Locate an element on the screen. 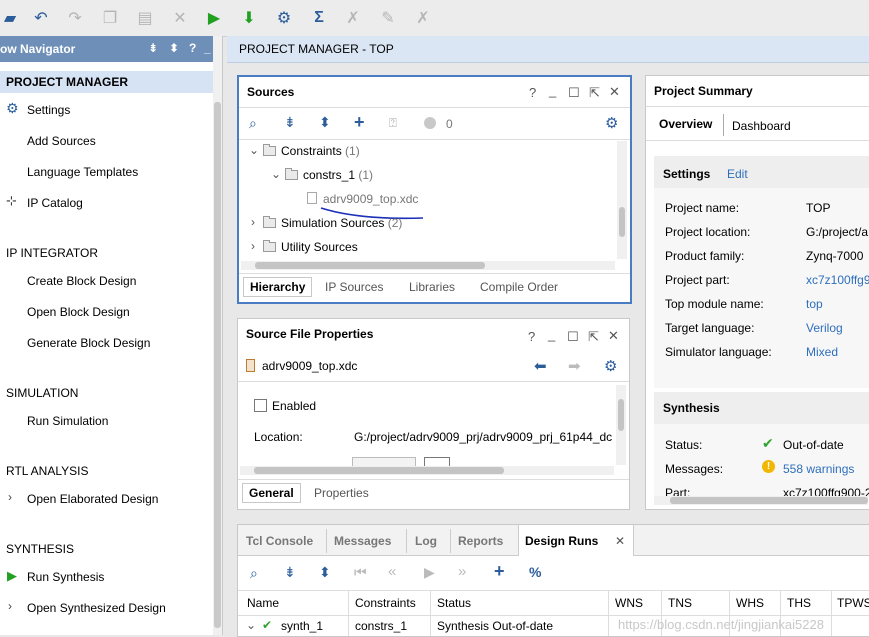 This screenshot has height=637, width=869. tree-utility-sources: Utility Sources is located at coordinates (310, 247).